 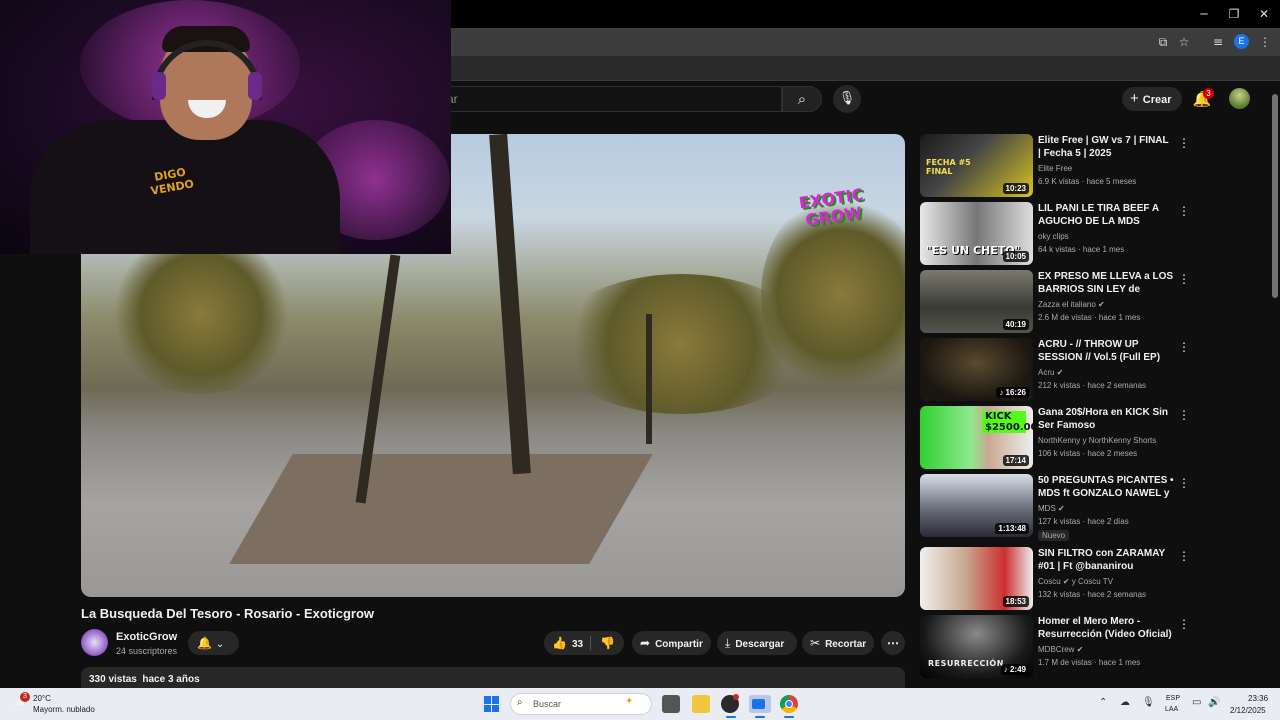 What do you see at coordinates (976, 165) in the screenshot?
I see `video-thumbnail: FECHA #5 FINAL 10:23` at bounding box center [976, 165].